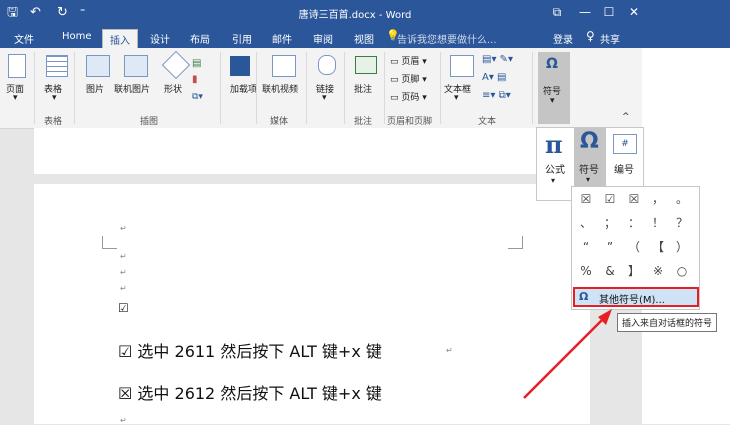  Describe the element at coordinates (176, 65) in the screenshot. I see `shapes-icon` at that location.